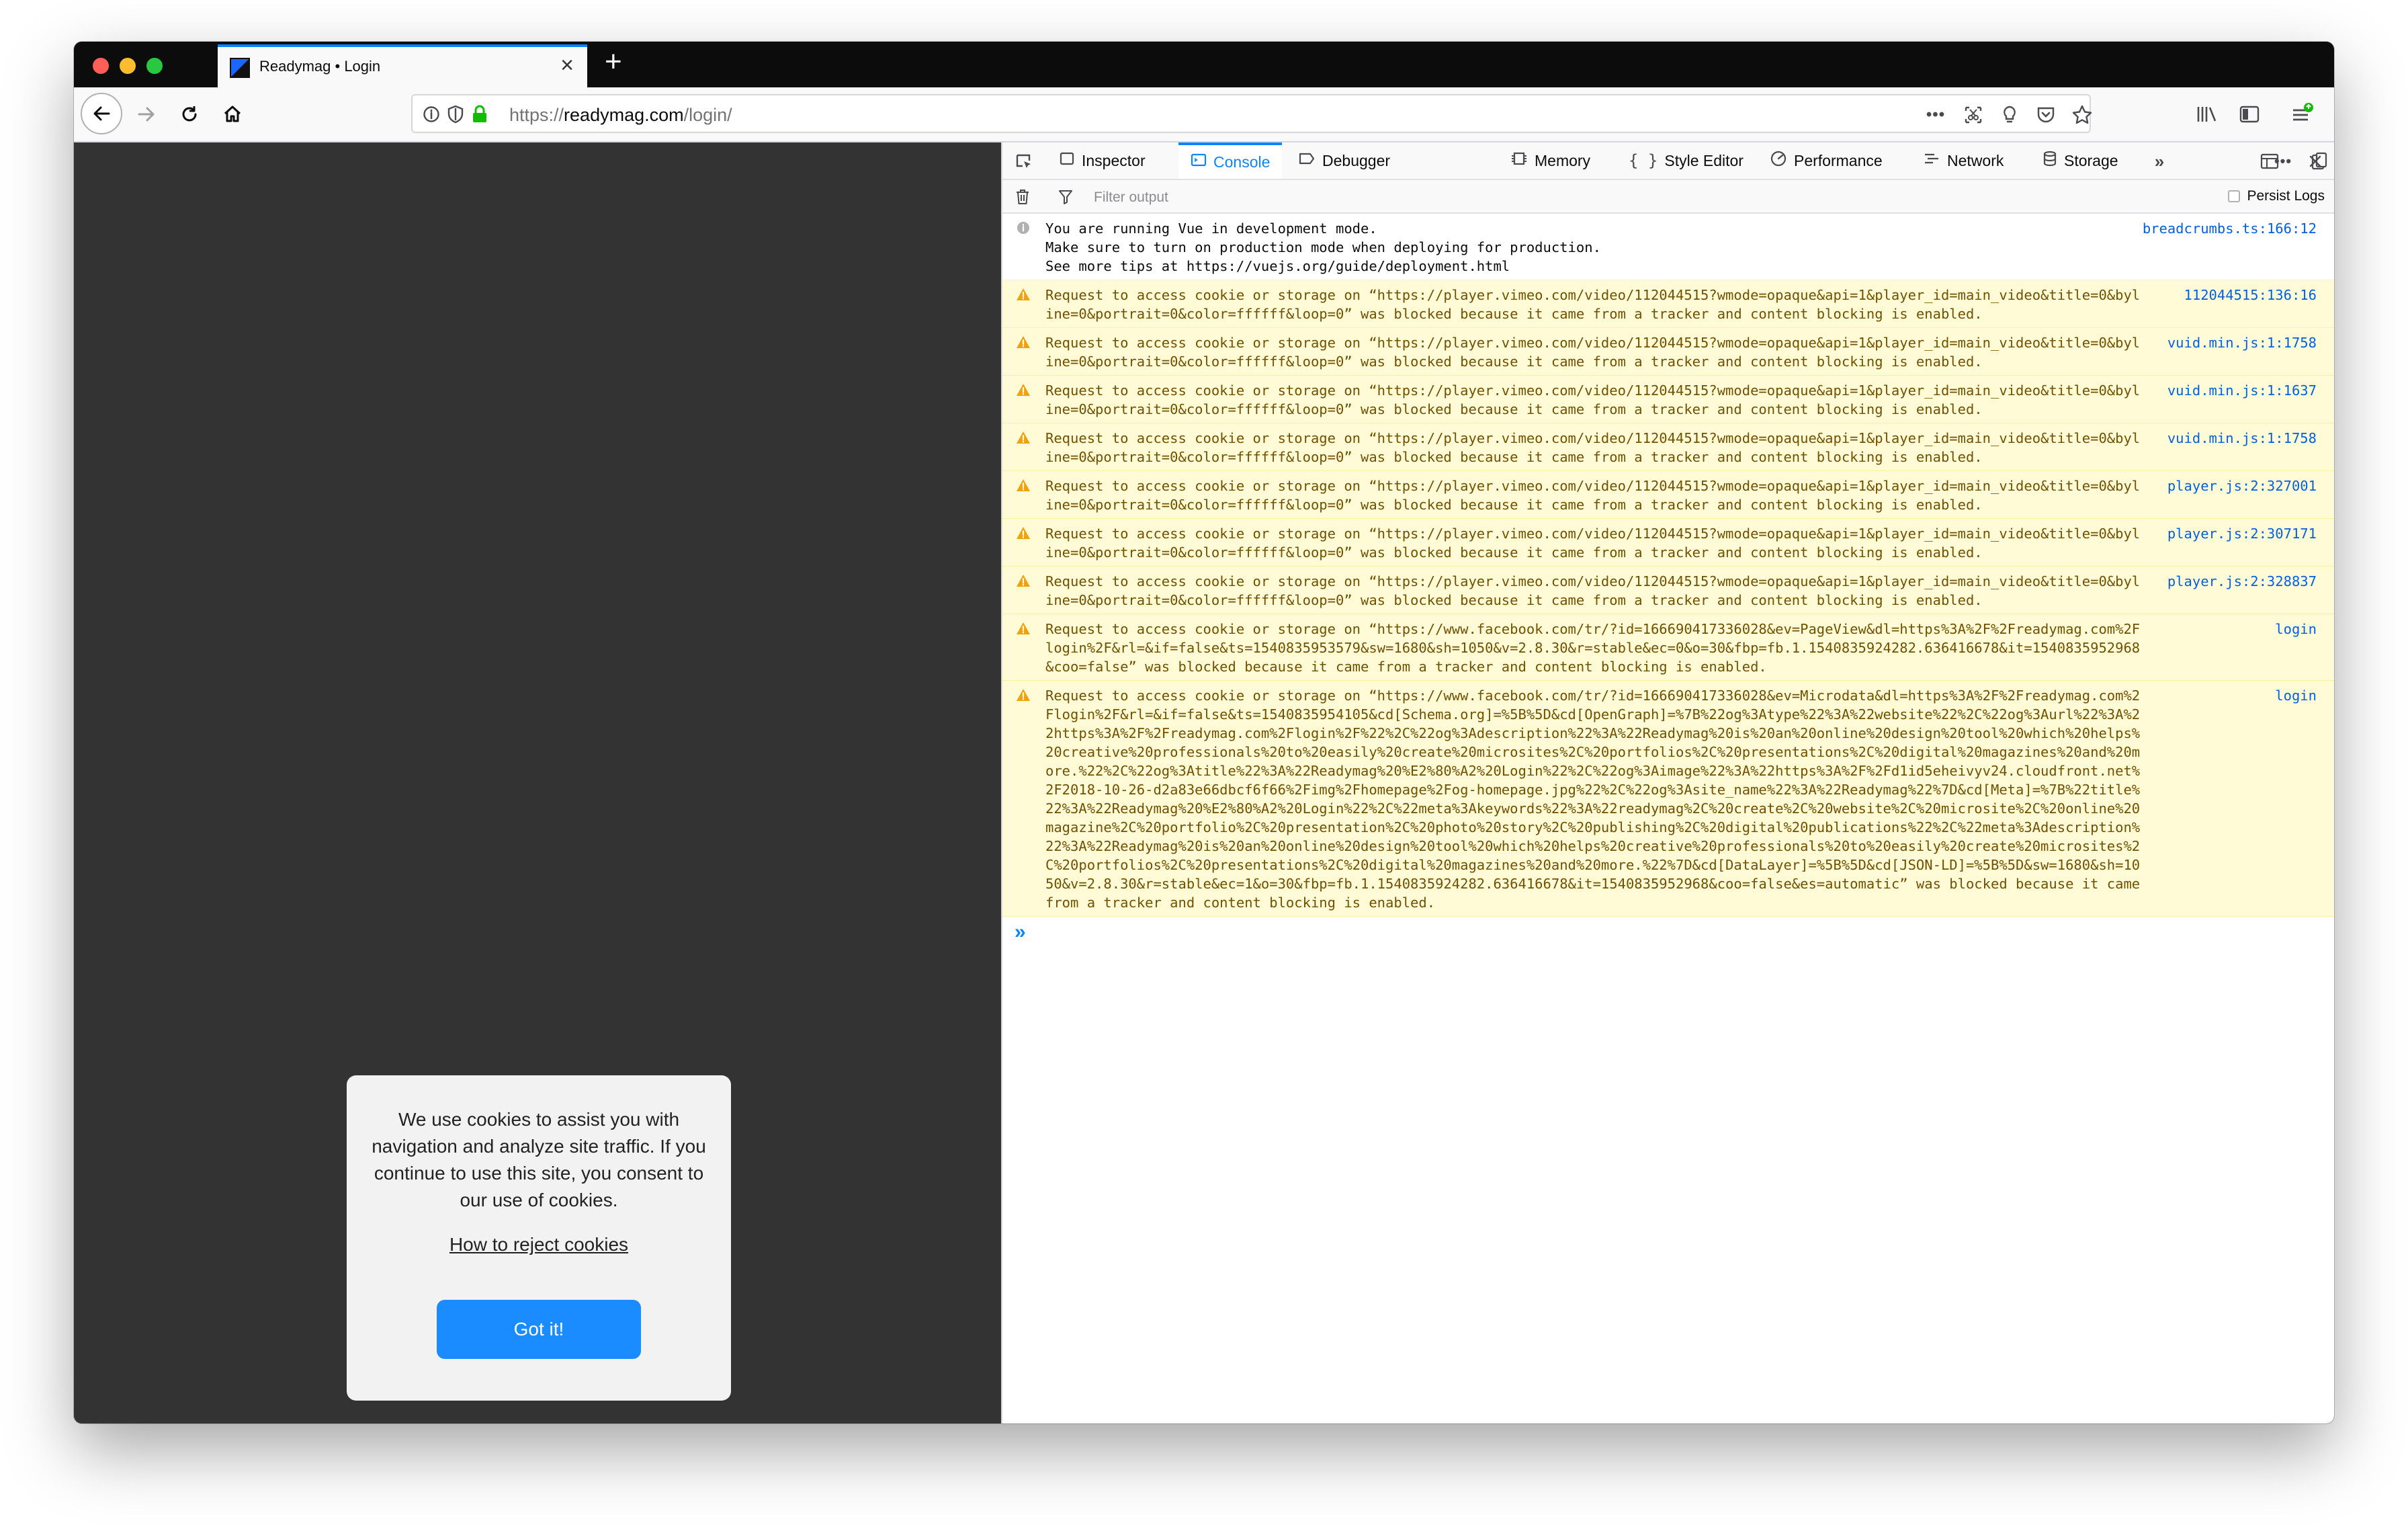 The height and width of the screenshot is (1531, 2408). Describe the element at coordinates (1973, 115) in the screenshot. I see `screenshot-icon` at that location.